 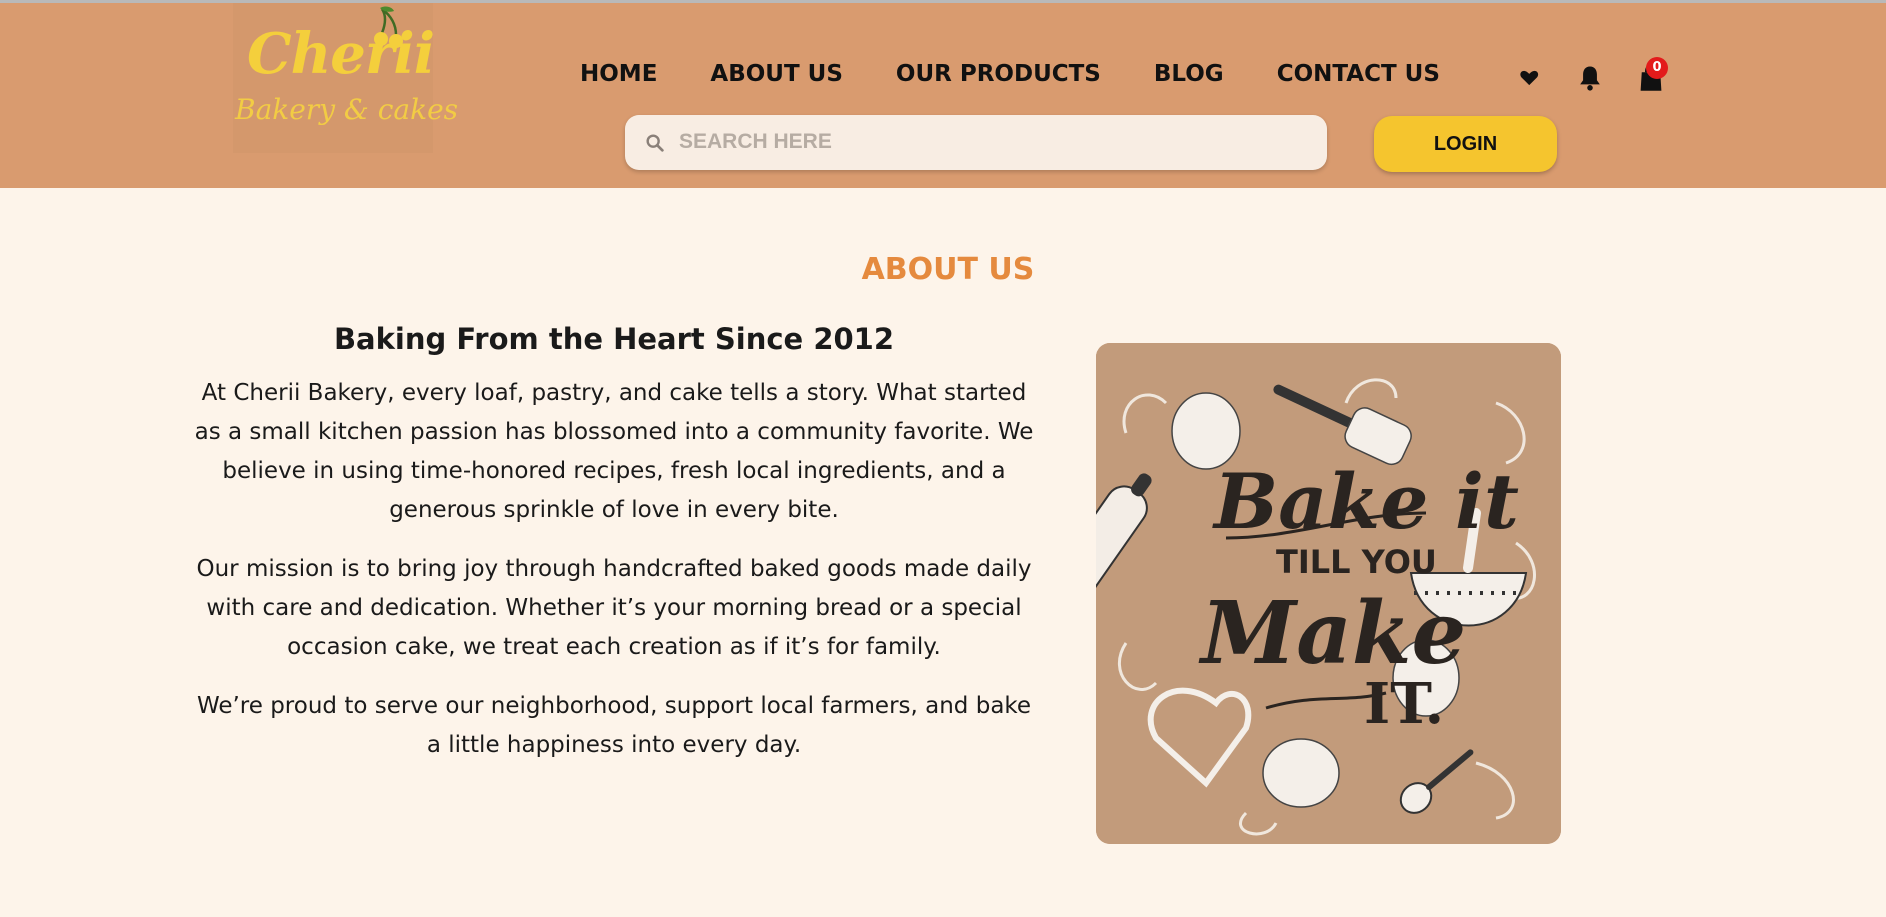 I want to click on bake-it-poster-image: Bake it TILL YOU Make IT., so click(x=1328, y=593).